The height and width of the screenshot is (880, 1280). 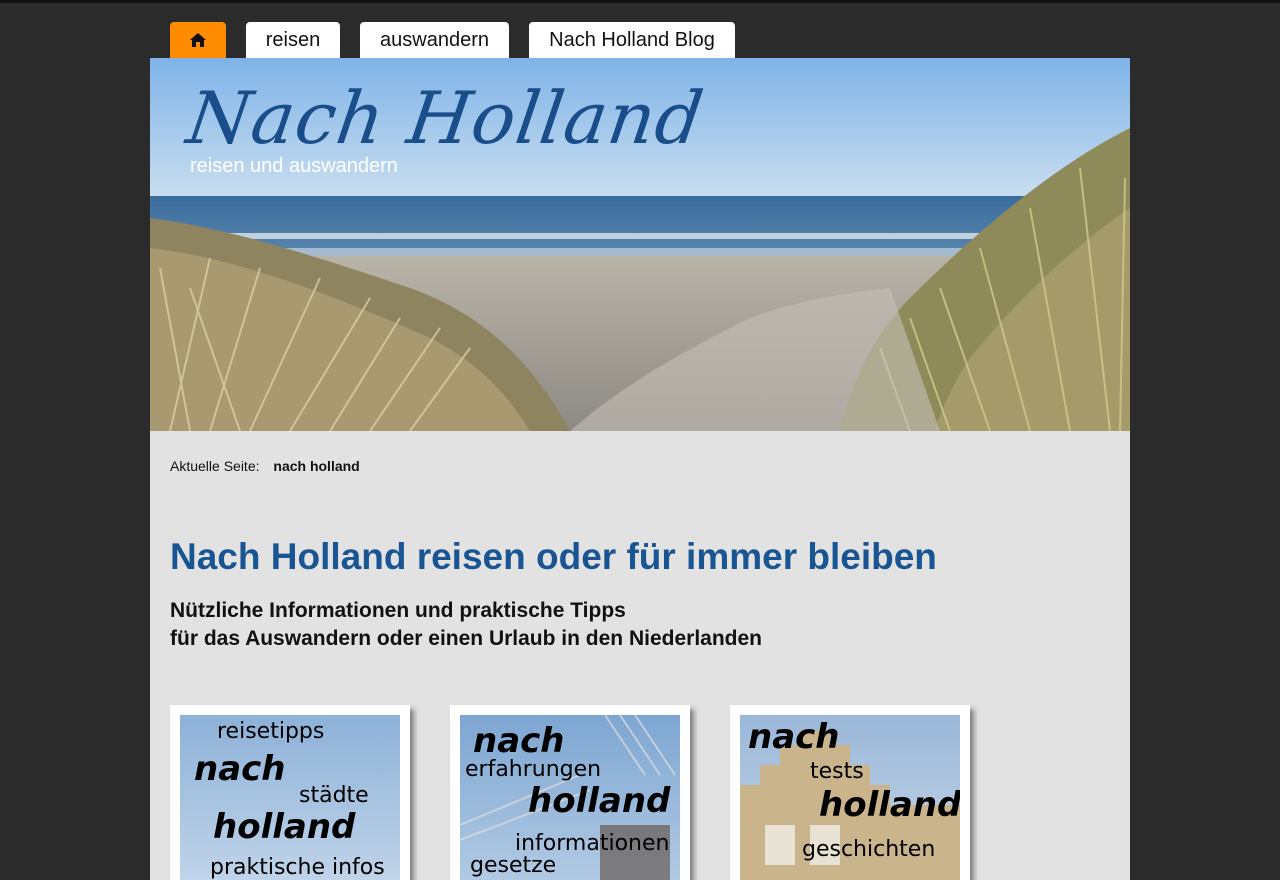 I want to click on home-tab, so click(x=198, y=40).